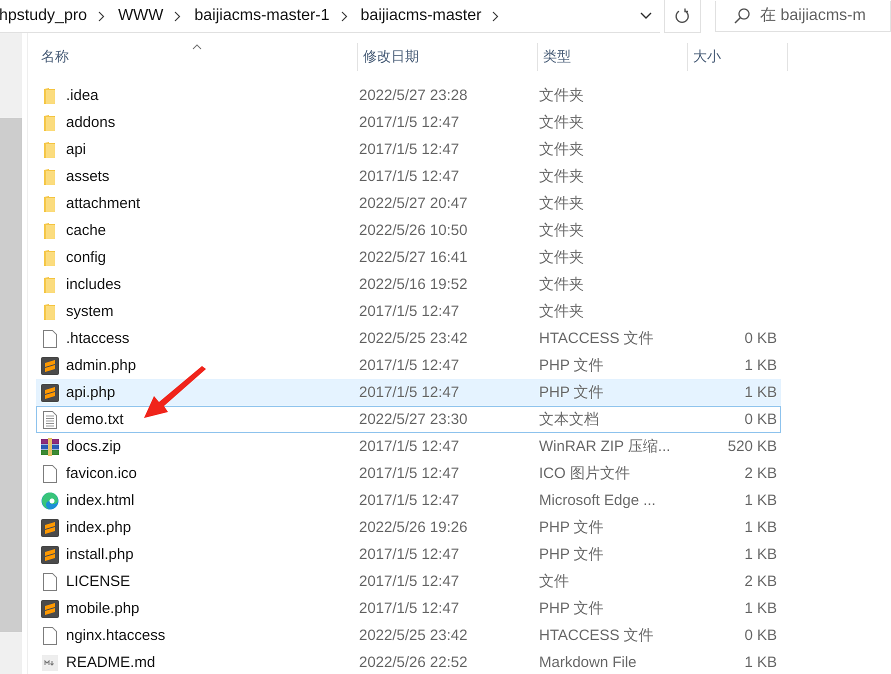 This screenshot has width=891, height=674. I want to click on file-row: .htaccess 2022/5/25 23:42 HTACCESS 文件 0 KB, so click(408, 338).